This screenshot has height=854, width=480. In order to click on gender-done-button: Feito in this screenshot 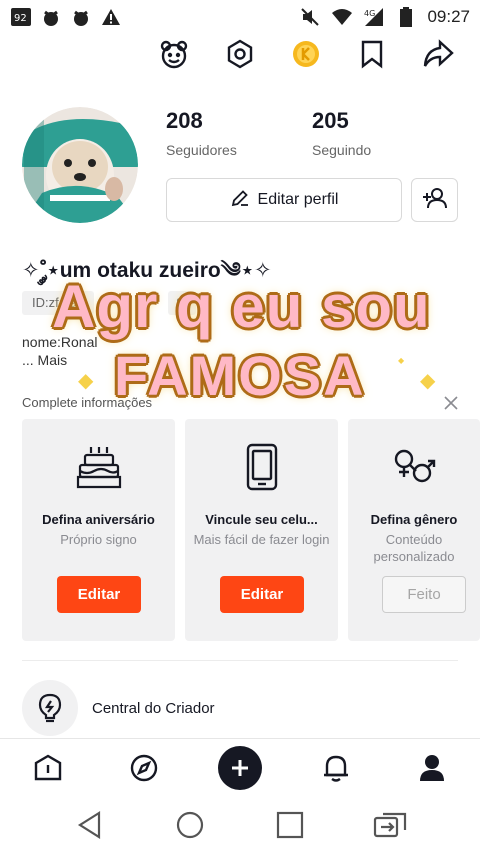, I will do `click(424, 594)`.